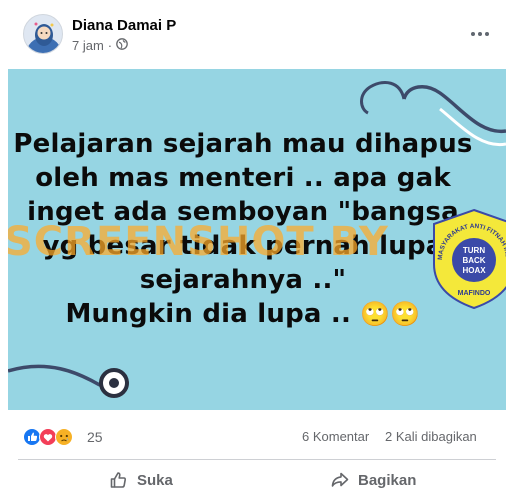 This screenshot has width=514, height=504. What do you see at coordinates (257, 34) in the screenshot?
I see `post-header: Diana Damai P 7 jam ·` at bounding box center [257, 34].